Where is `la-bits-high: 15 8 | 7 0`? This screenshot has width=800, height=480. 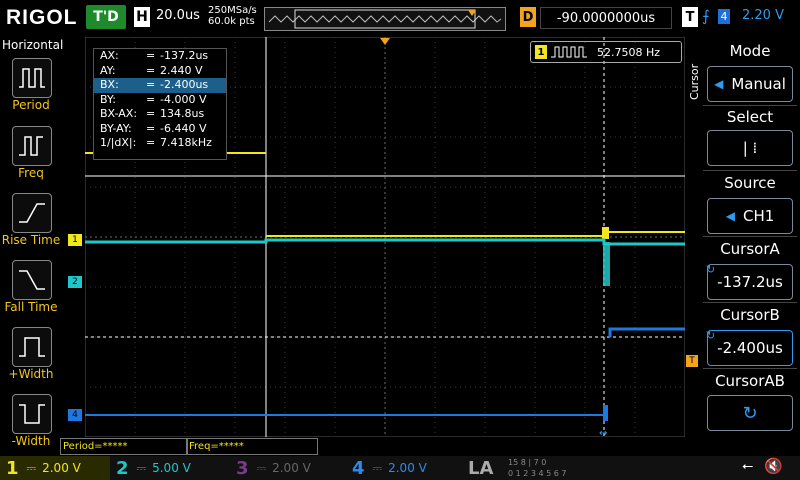 la-bits-high: 15 8 | 7 0 is located at coordinates (527, 462).